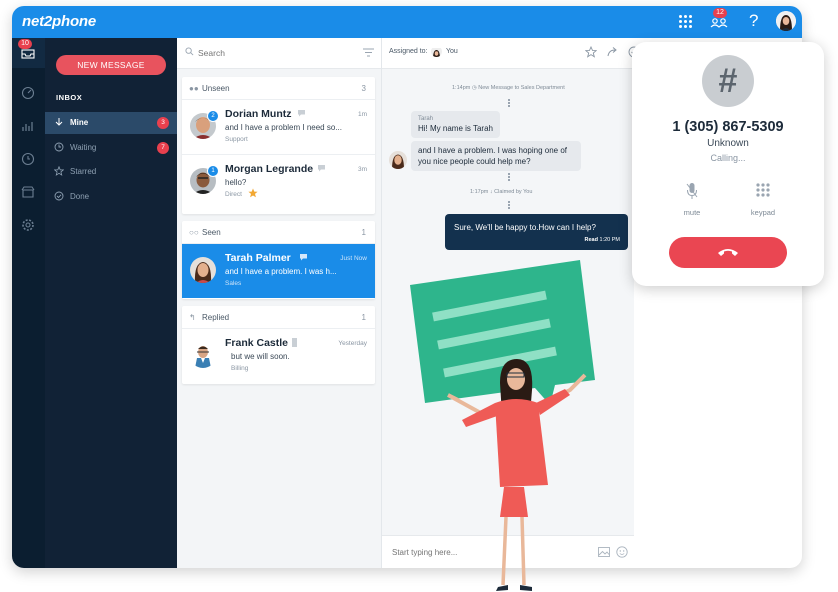 The height and width of the screenshot is (592, 838). Describe the element at coordinates (452, 51) in the screenshot. I see `assignee-name: You` at that location.